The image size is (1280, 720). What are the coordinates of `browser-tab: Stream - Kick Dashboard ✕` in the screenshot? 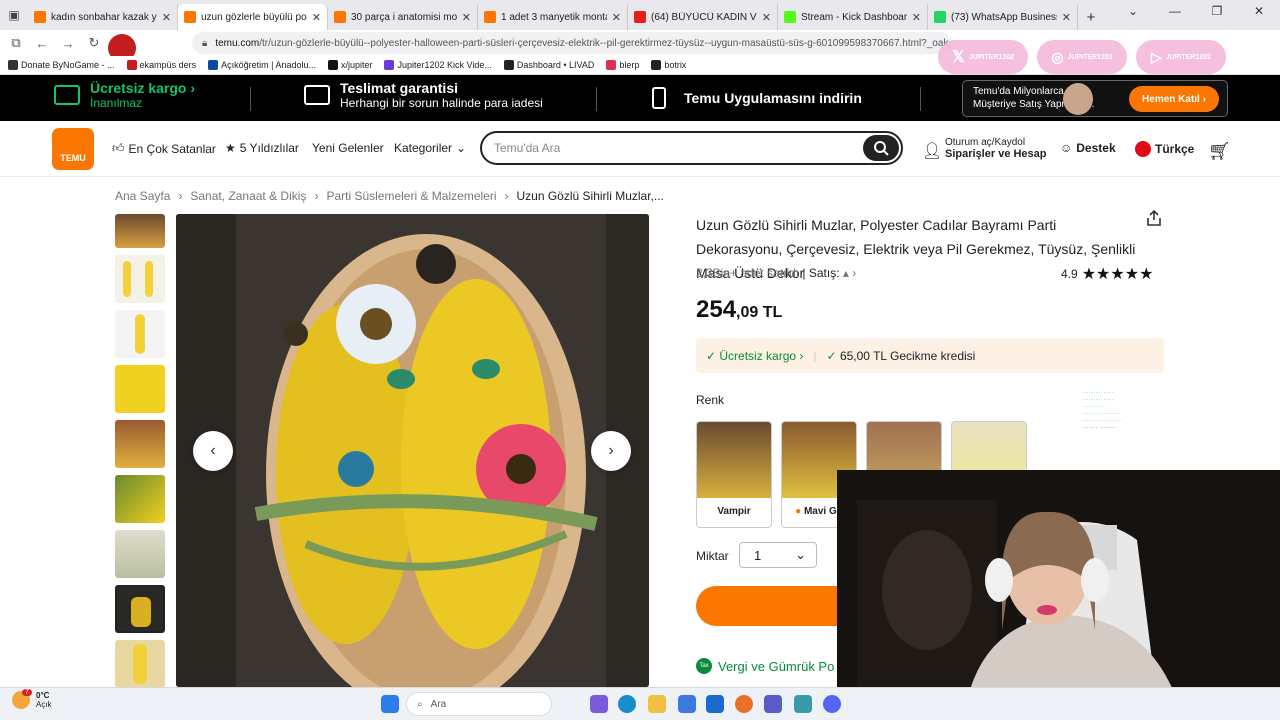 It's located at (853, 17).